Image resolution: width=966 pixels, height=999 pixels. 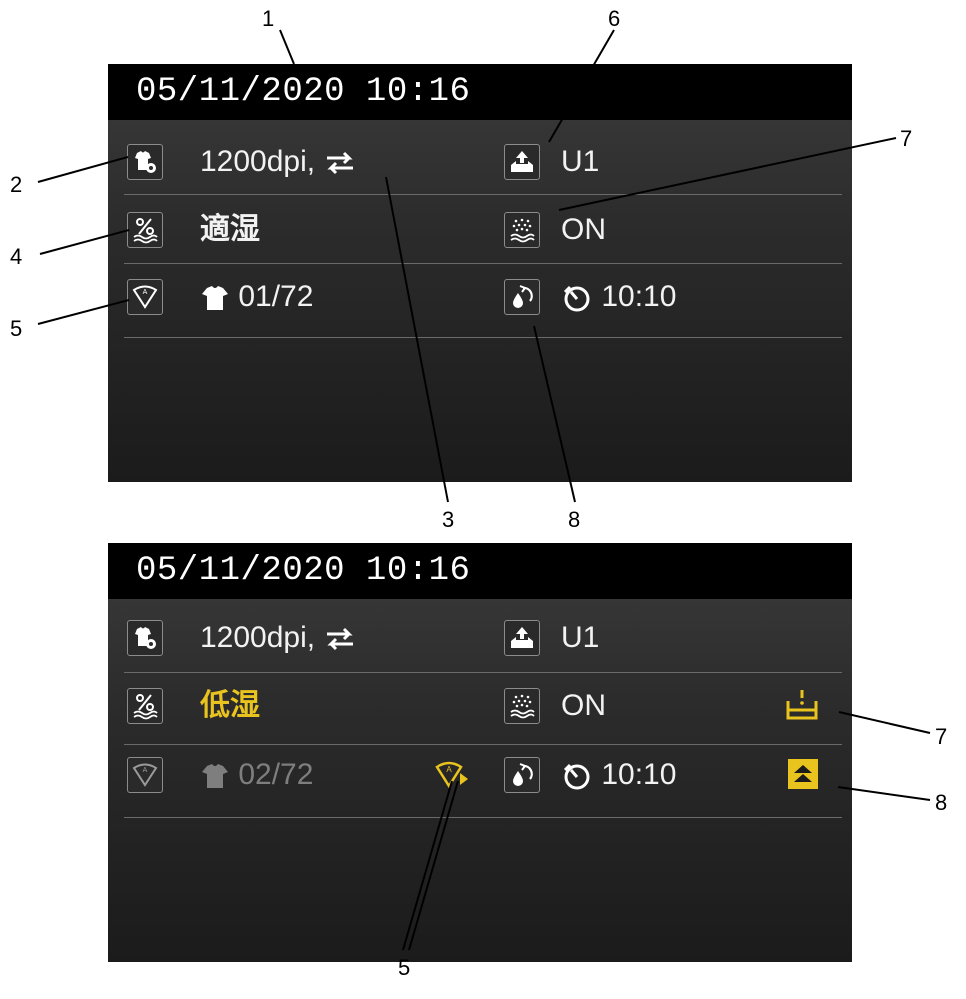 I want to click on callout-7: 7, so click(x=906, y=138).